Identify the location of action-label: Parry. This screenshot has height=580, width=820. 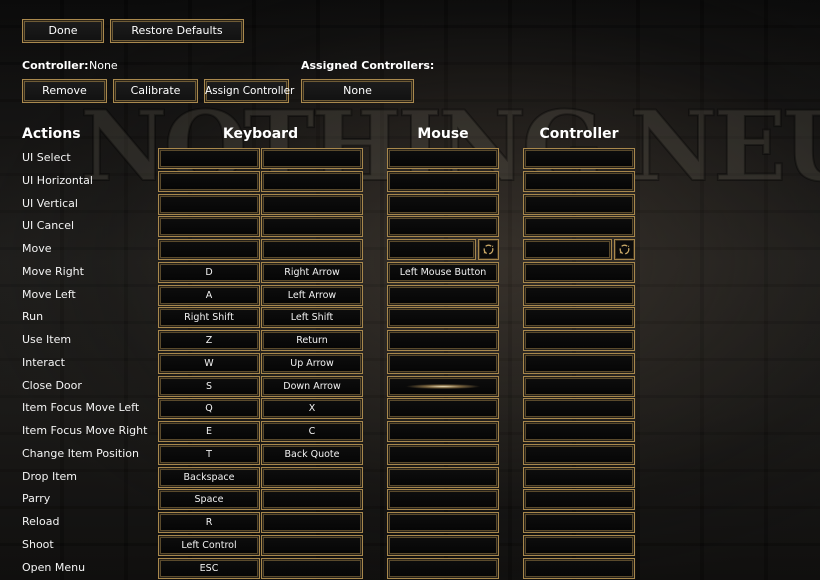
(36, 498).